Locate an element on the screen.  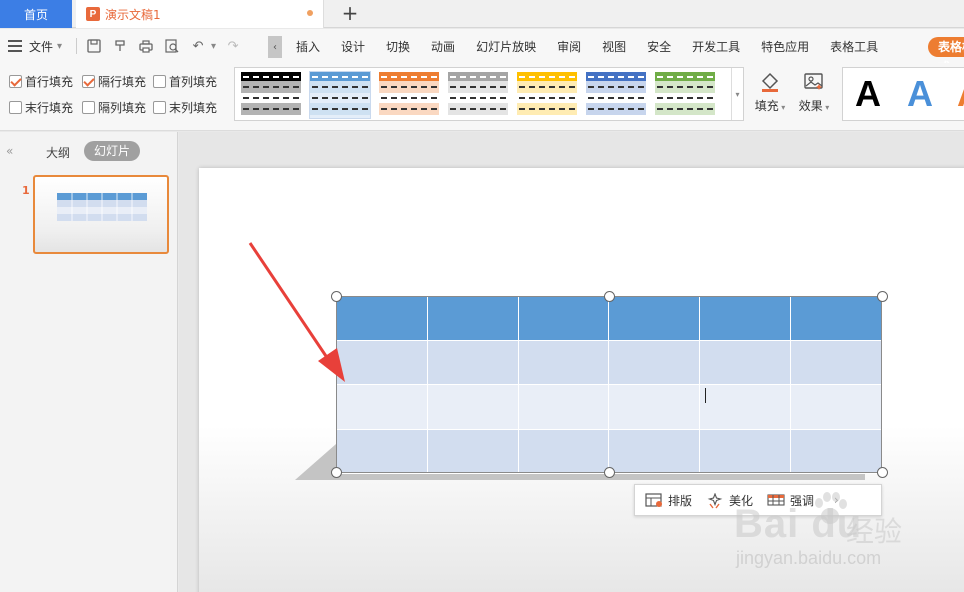
last-row-fill-checkbox: 末行填充 is located at coordinates (41, 107).